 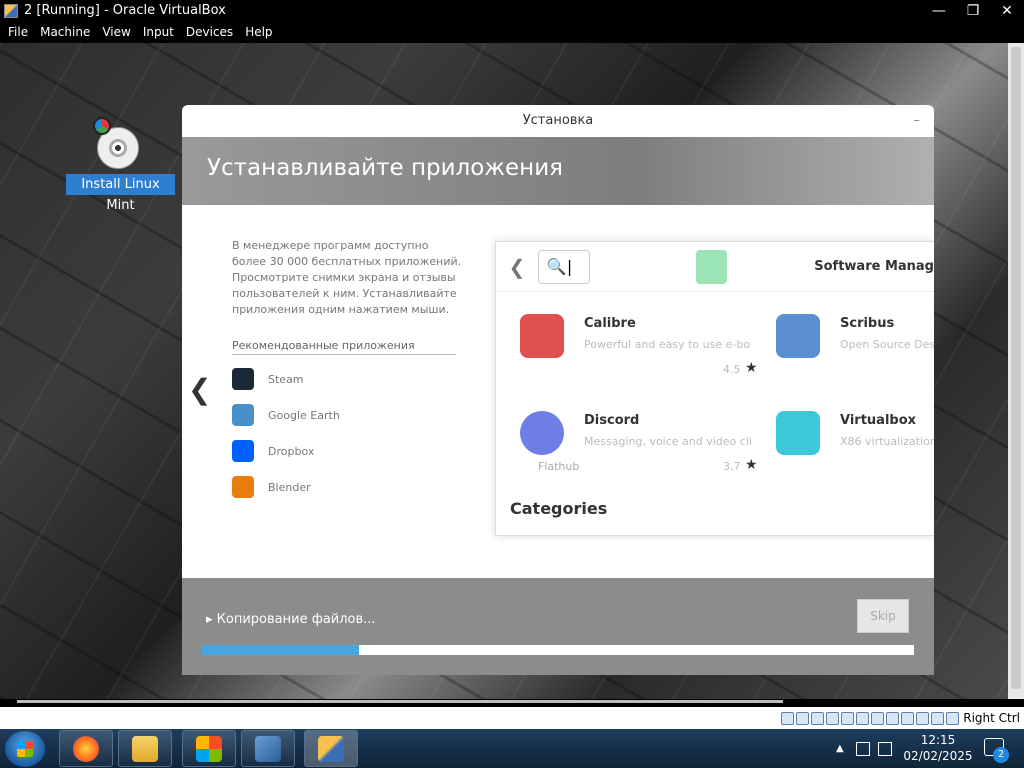 I want to click on store-icon, so click(x=209, y=748).